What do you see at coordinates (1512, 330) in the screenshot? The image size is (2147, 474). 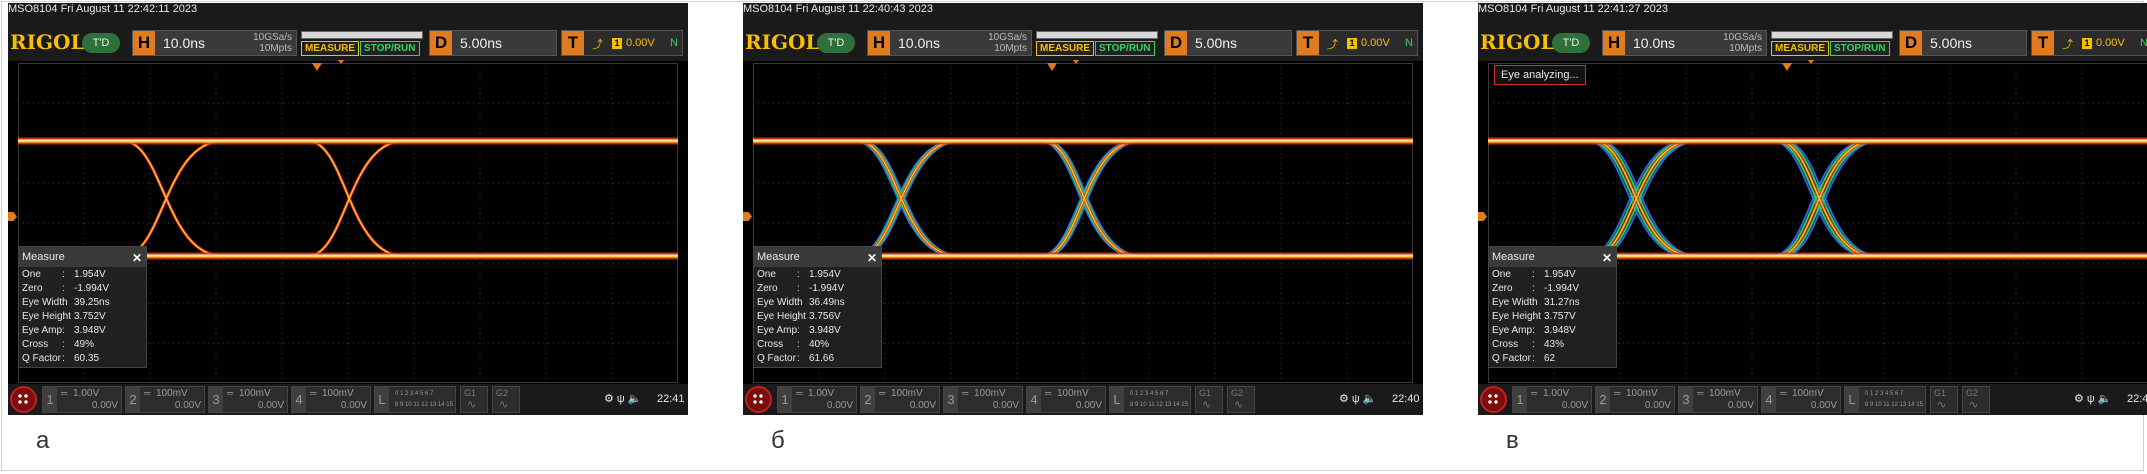 I see `measure-key: Eye Amp` at bounding box center [1512, 330].